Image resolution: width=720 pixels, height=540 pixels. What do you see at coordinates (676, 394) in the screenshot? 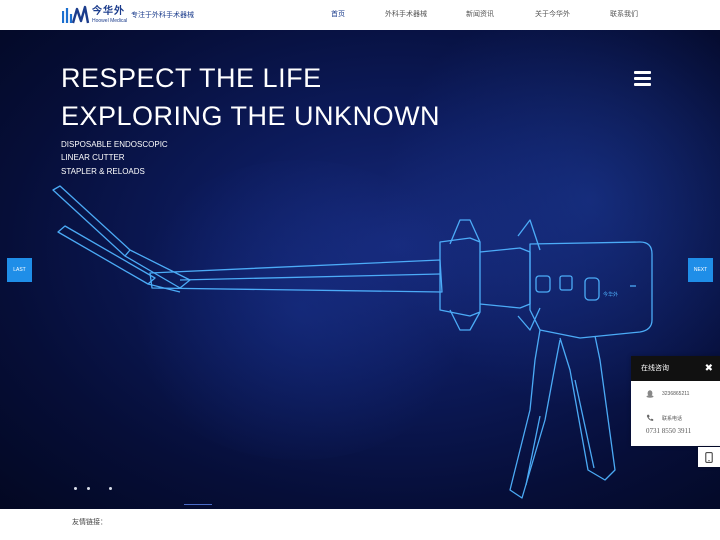
I see `qq-number: 3236865211` at bounding box center [676, 394].